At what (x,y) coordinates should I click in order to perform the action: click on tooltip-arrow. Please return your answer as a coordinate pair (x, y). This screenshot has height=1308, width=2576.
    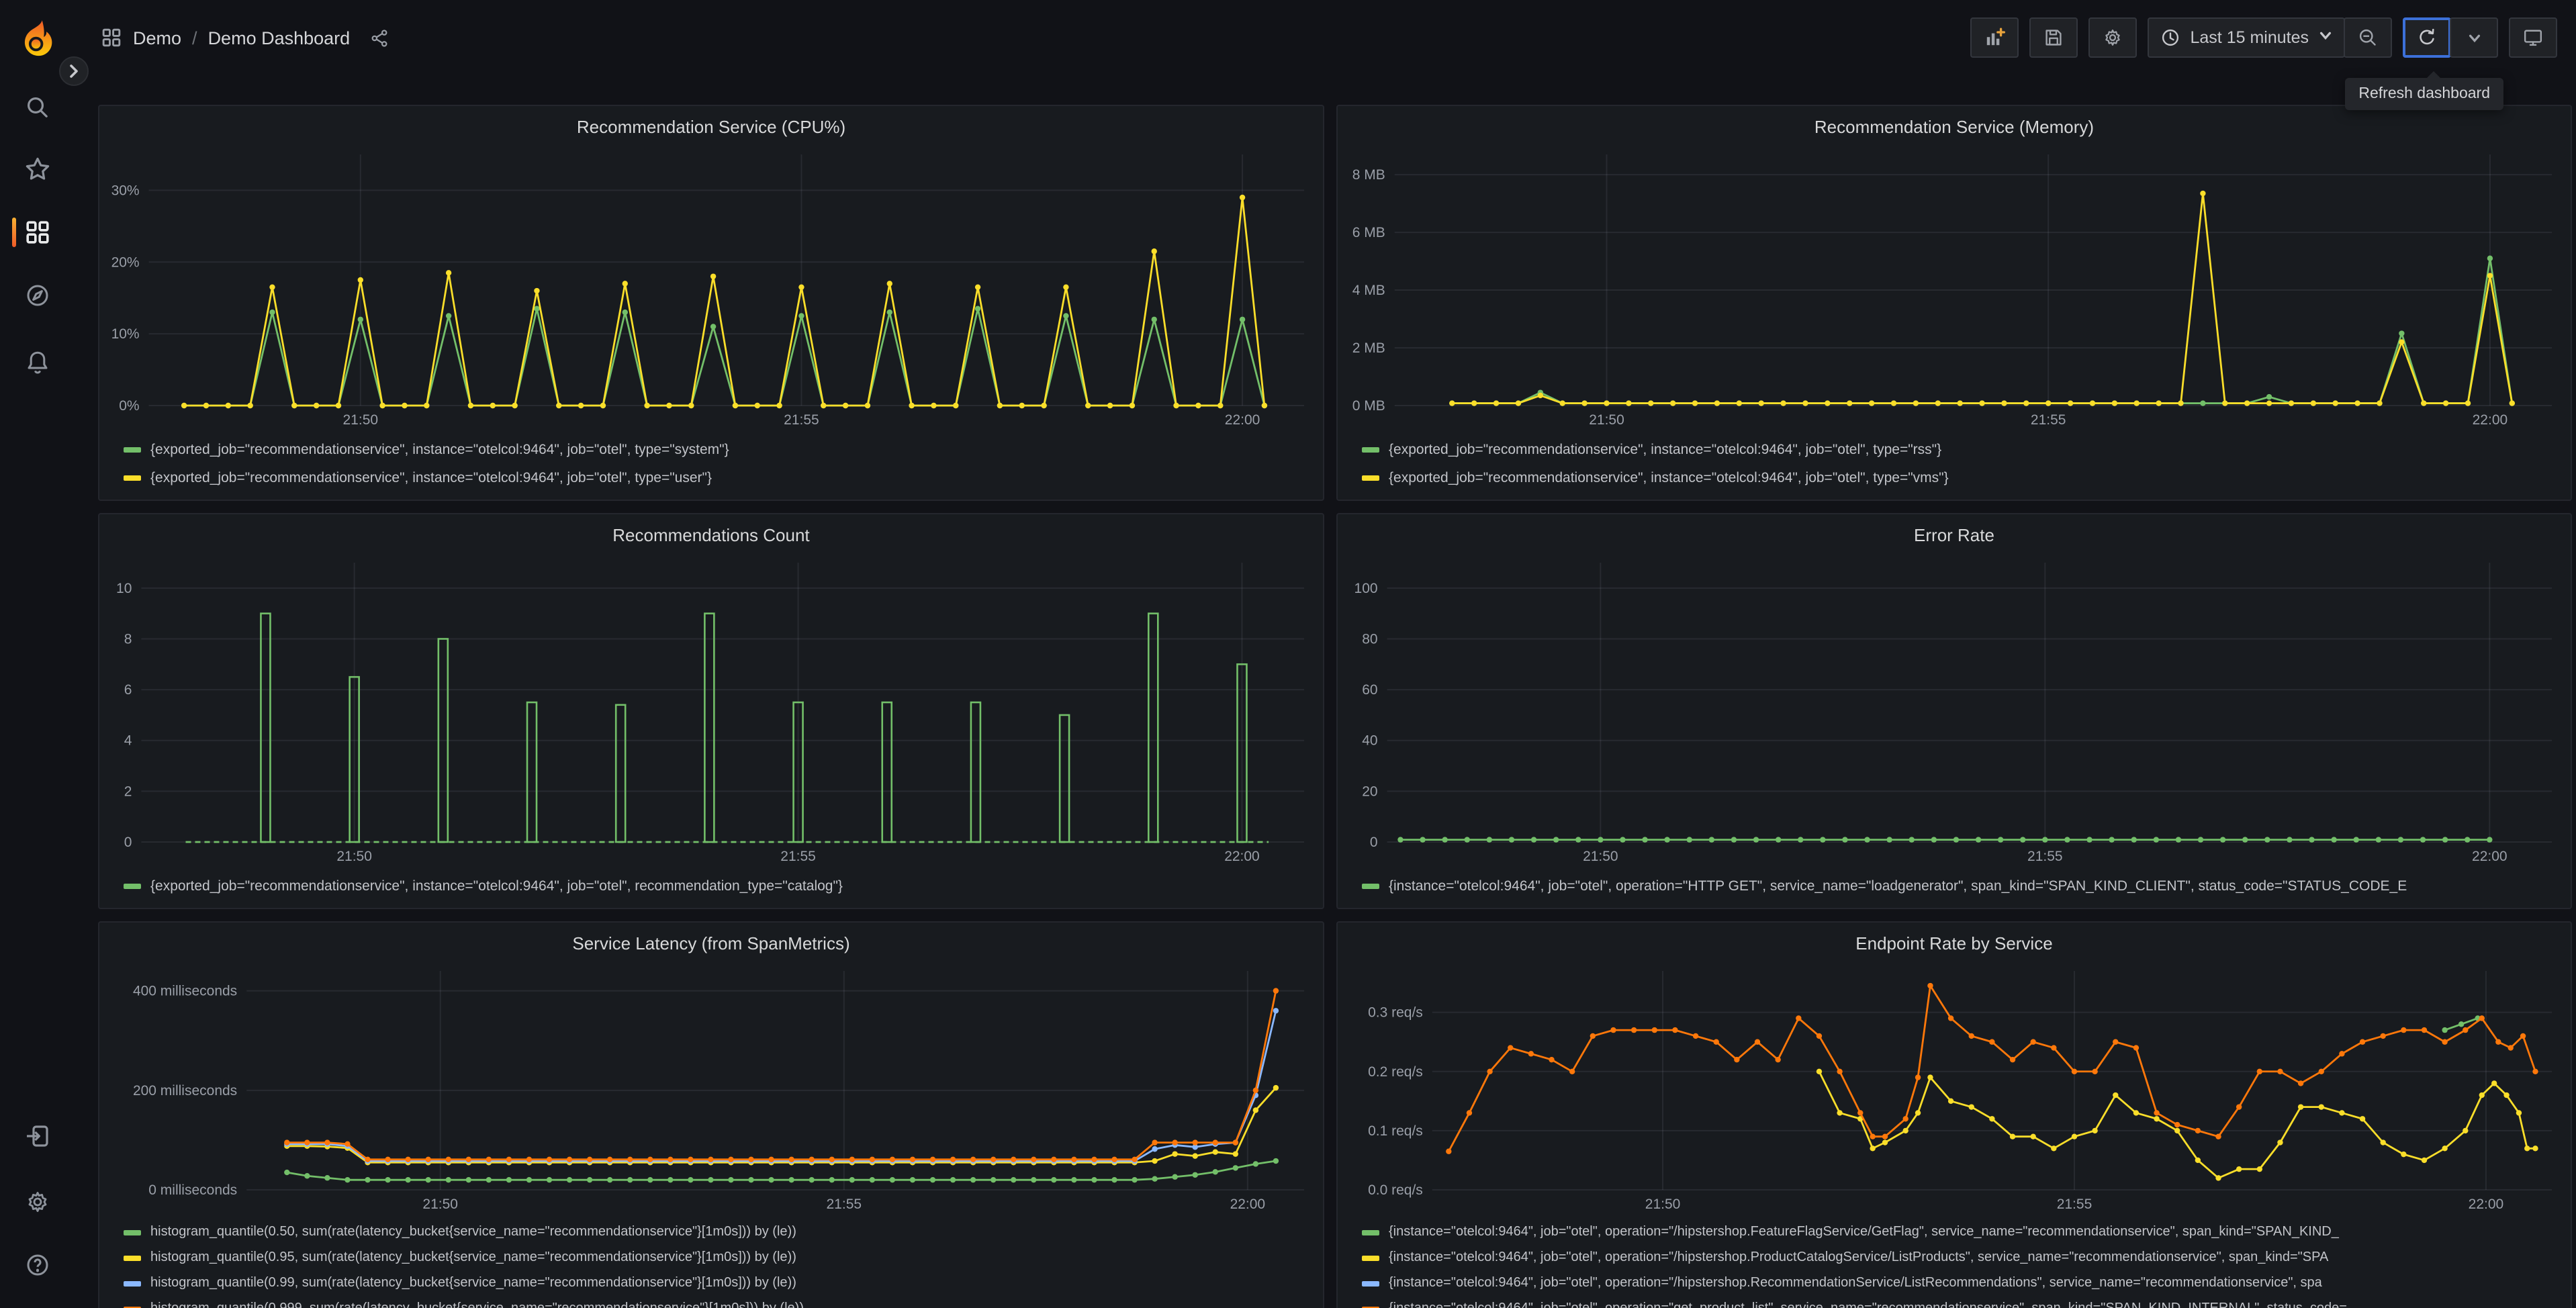
    Looking at the image, I should click on (2434, 75).